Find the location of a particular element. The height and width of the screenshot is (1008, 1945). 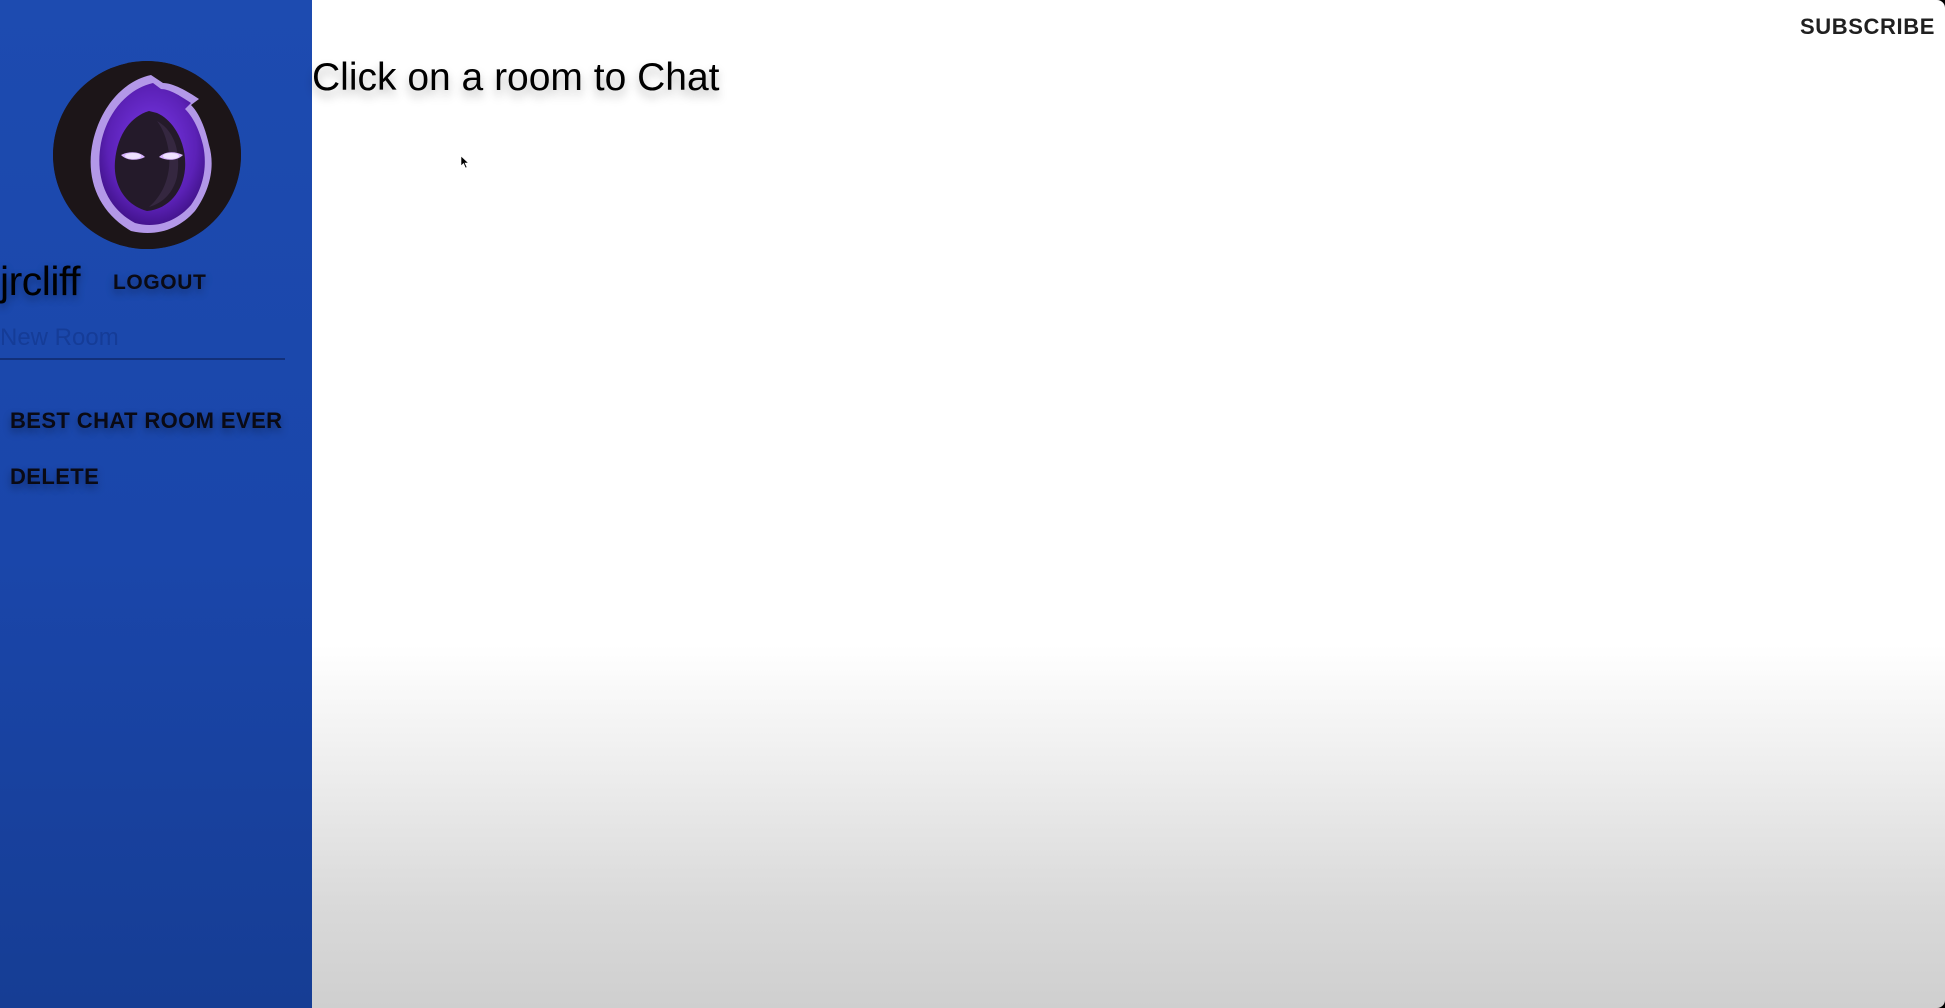

avatar is located at coordinates (147, 155).